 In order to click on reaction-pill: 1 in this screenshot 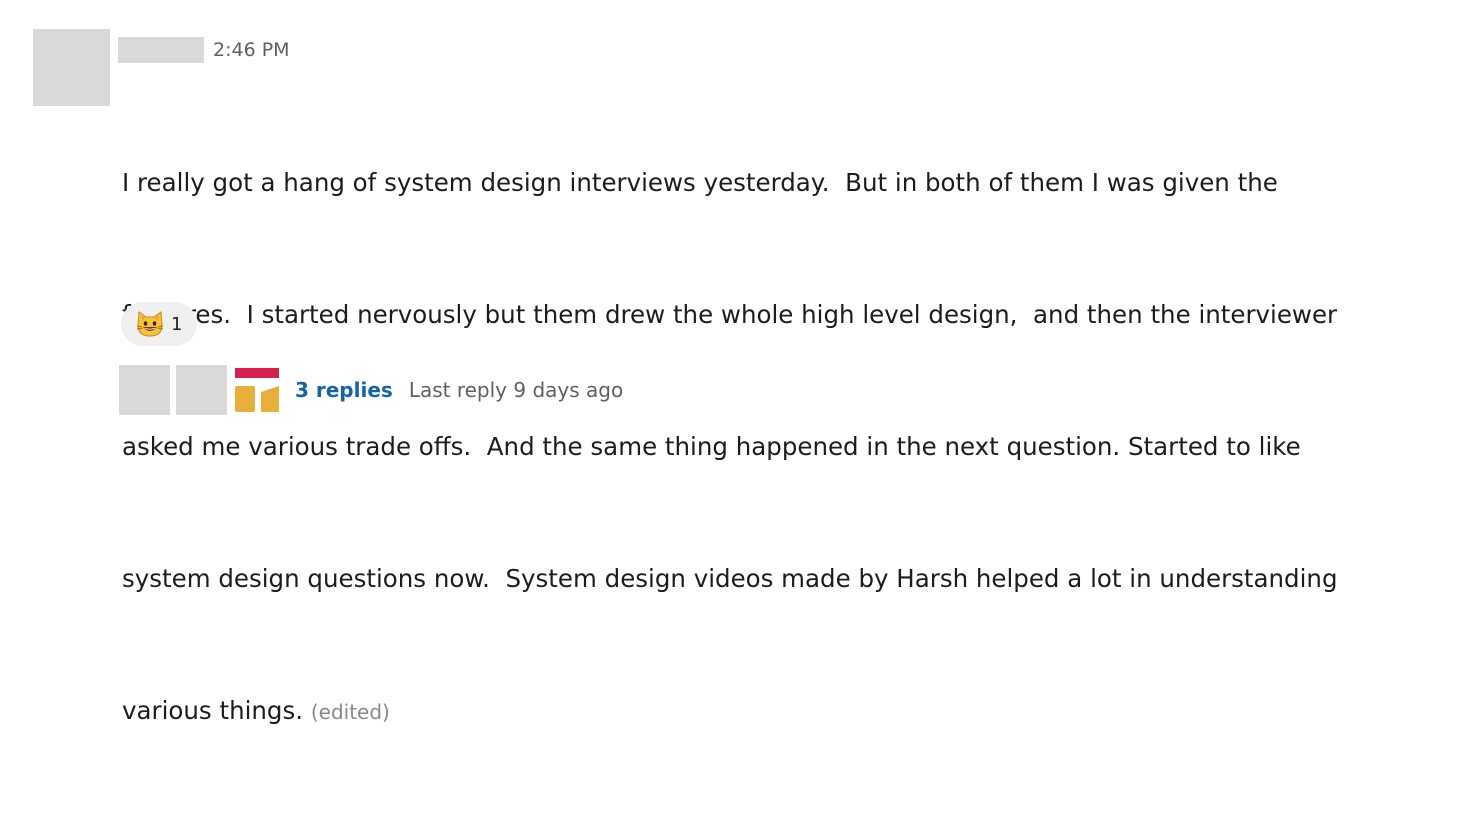, I will do `click(159, 324)`.